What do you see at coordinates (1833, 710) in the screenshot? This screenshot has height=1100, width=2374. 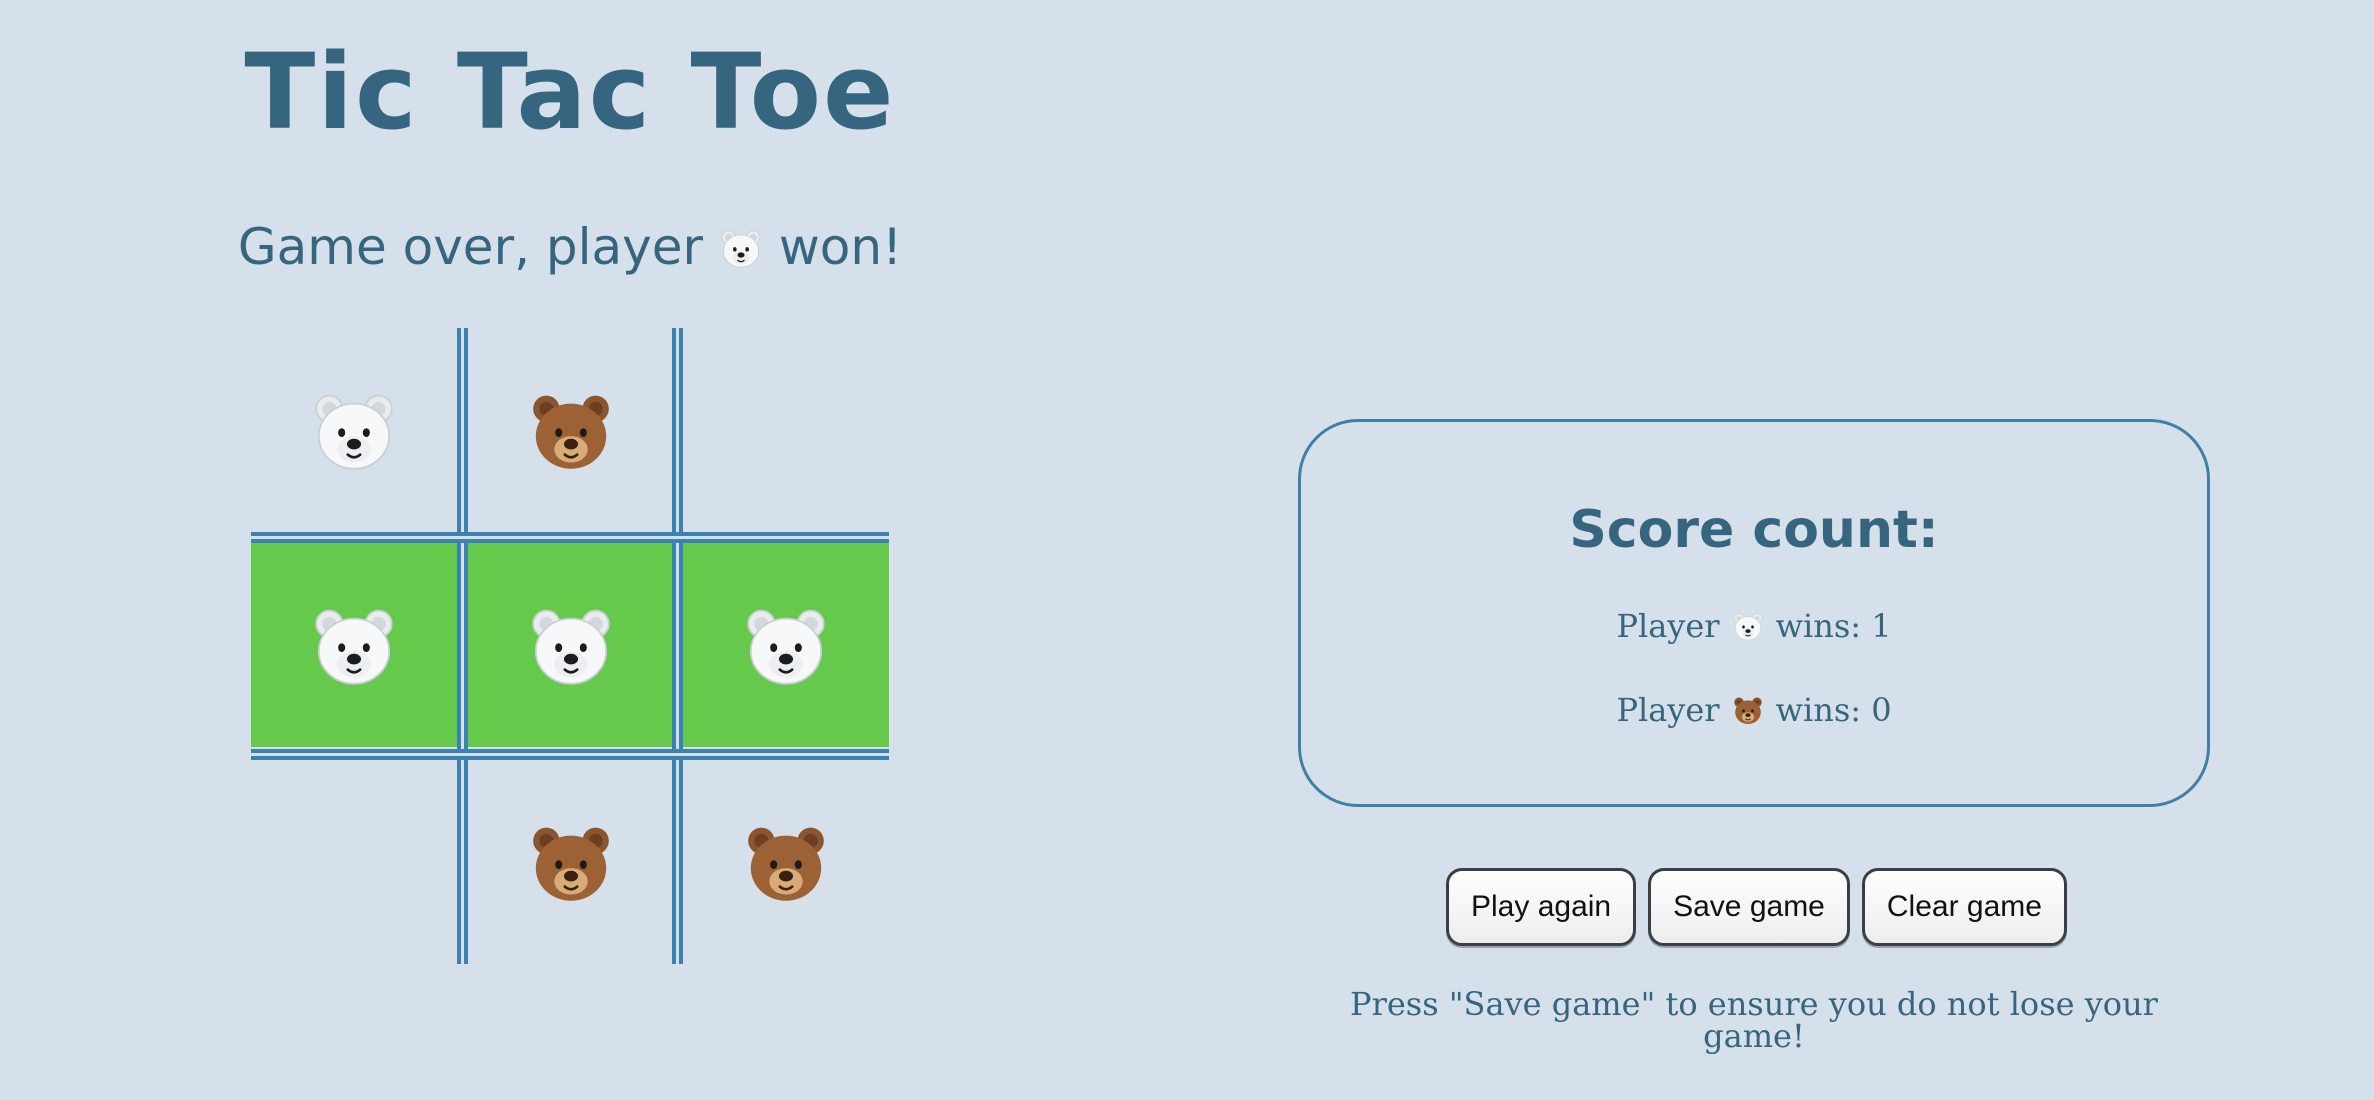 I see `player2-wins: wins: 0` at bounding box center [1833, 710].